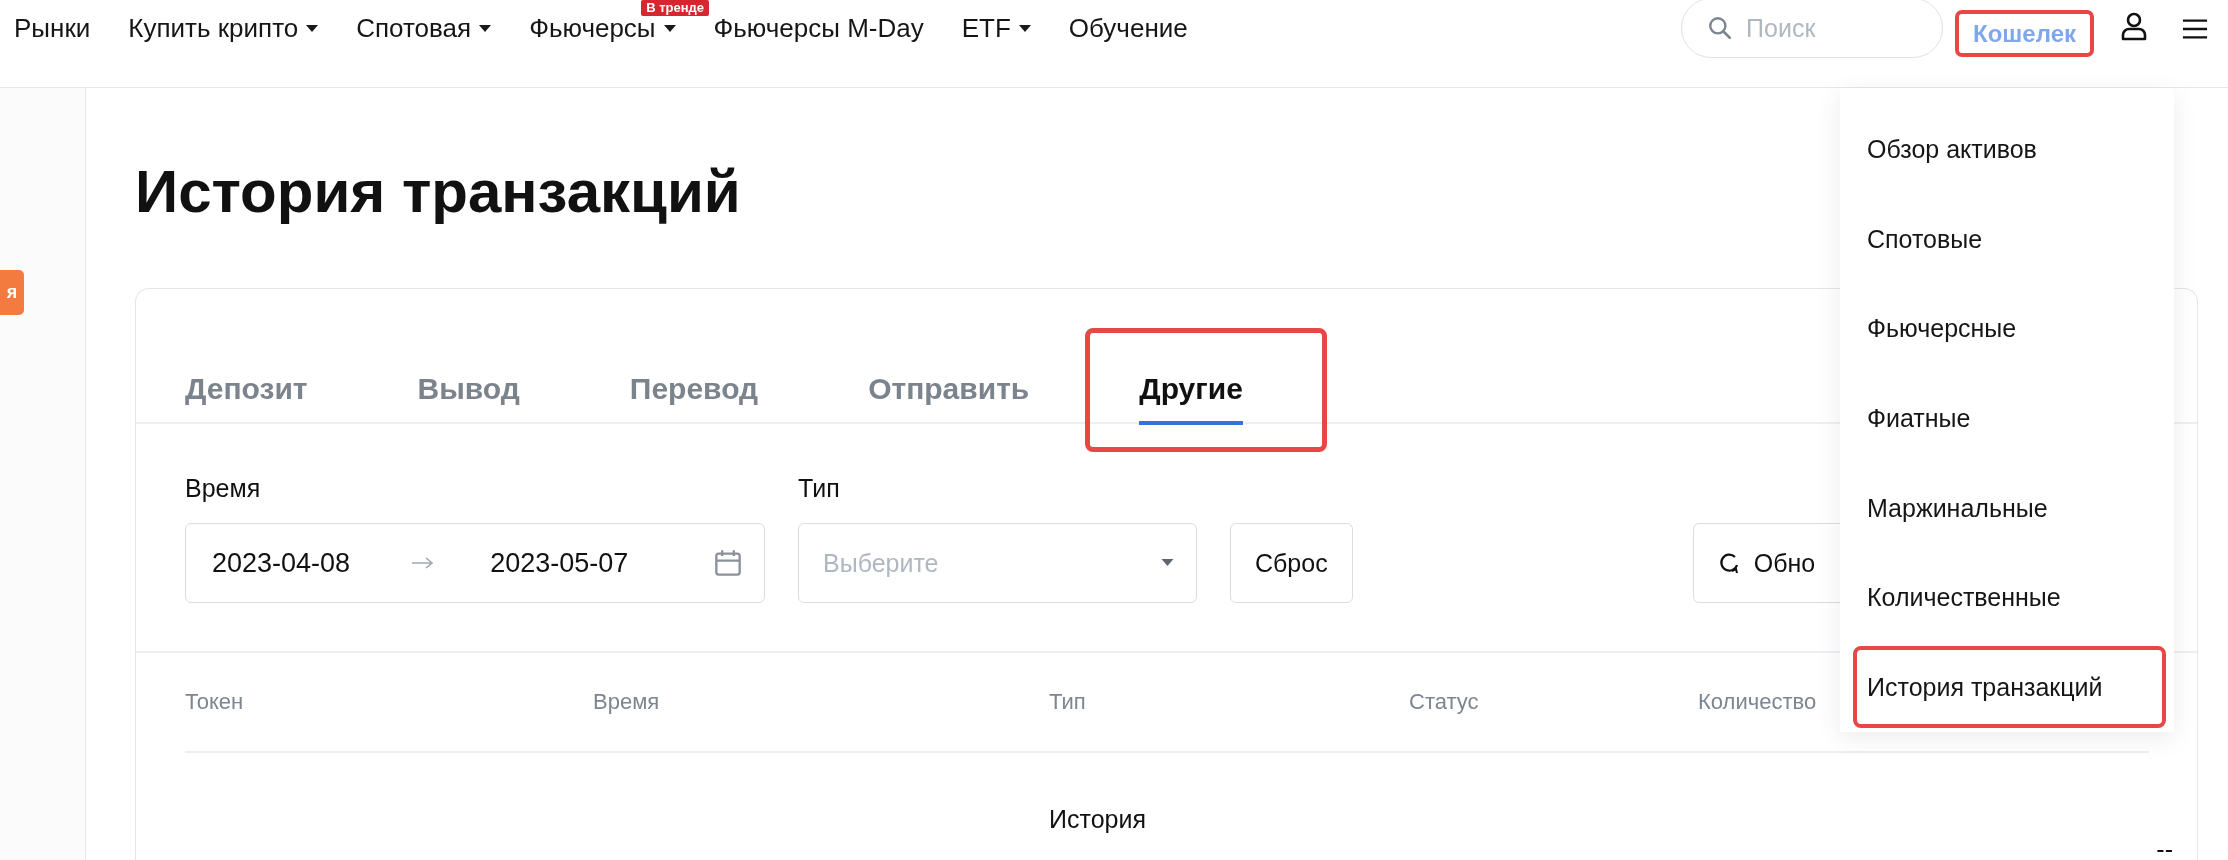 The image size is (2228, 860). Describe the element at coordinates (694, 364) in the screenshot. I see `tab: Перевод` at that location.